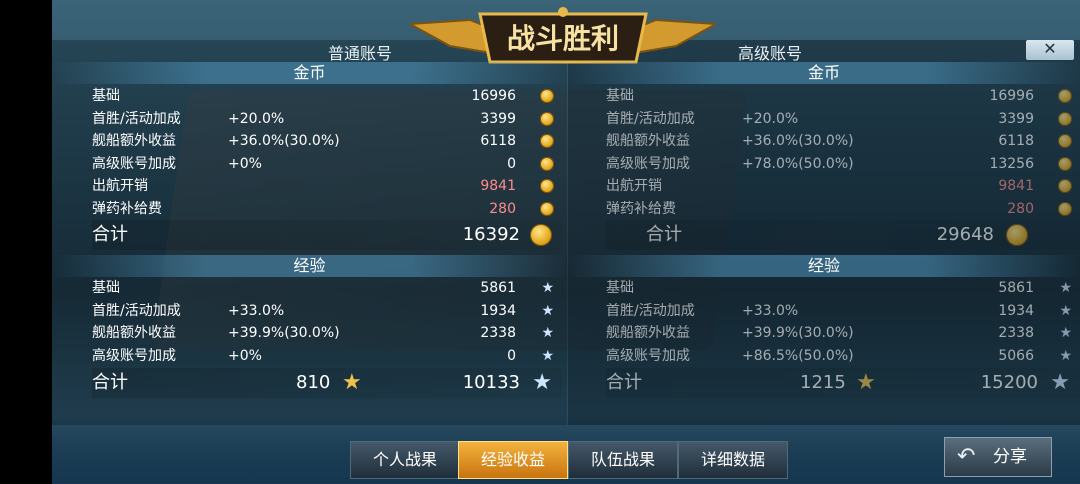  I want to click on row-value: 5066, so click(1016, 355).